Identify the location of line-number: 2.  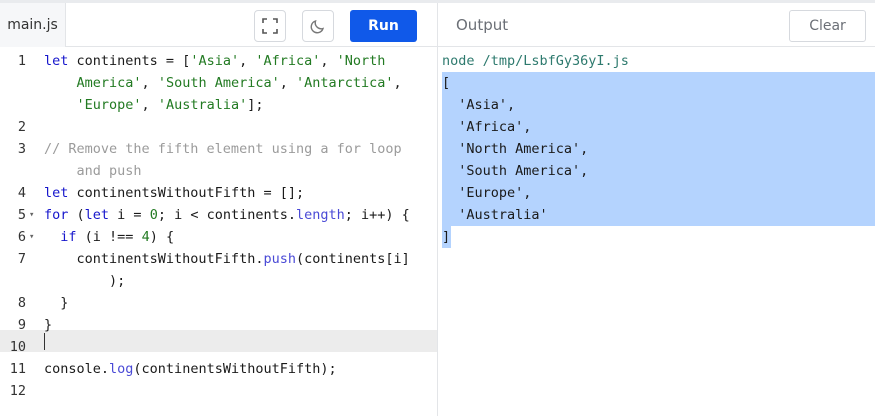
(21, 127).